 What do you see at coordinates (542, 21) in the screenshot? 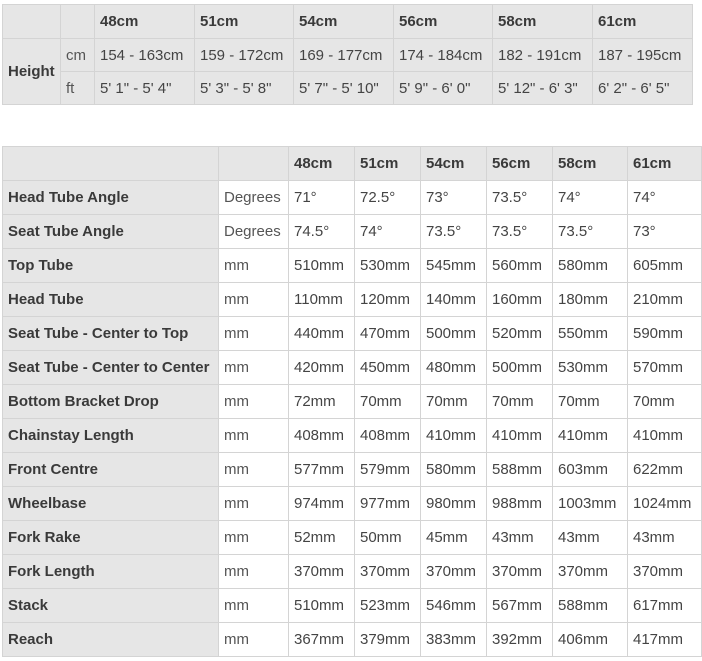
I see `height-size-header: 58cm` at bounding box center [542, 21].